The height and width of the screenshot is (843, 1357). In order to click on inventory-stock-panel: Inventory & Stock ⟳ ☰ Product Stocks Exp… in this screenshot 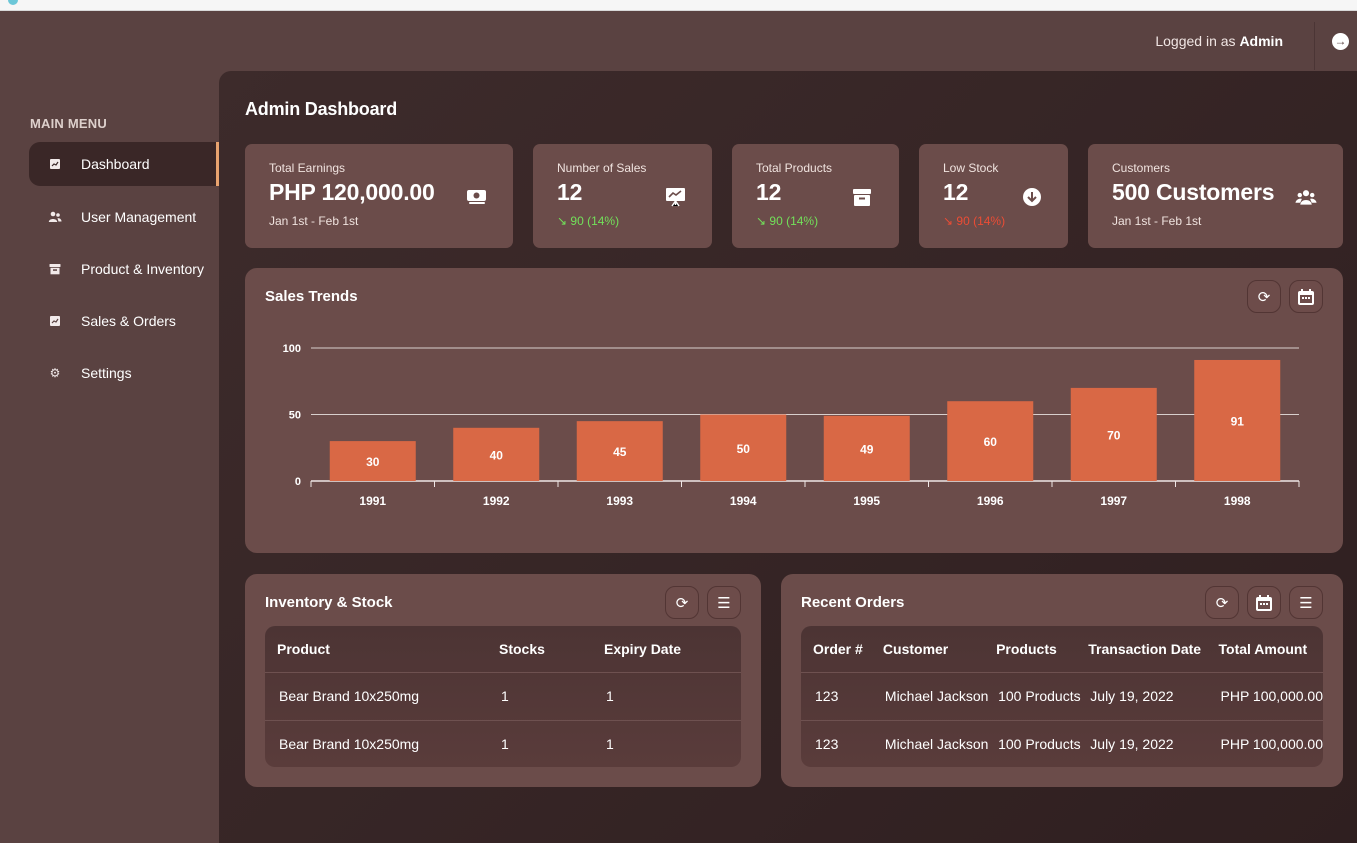, I will do `click(503, 680)`.